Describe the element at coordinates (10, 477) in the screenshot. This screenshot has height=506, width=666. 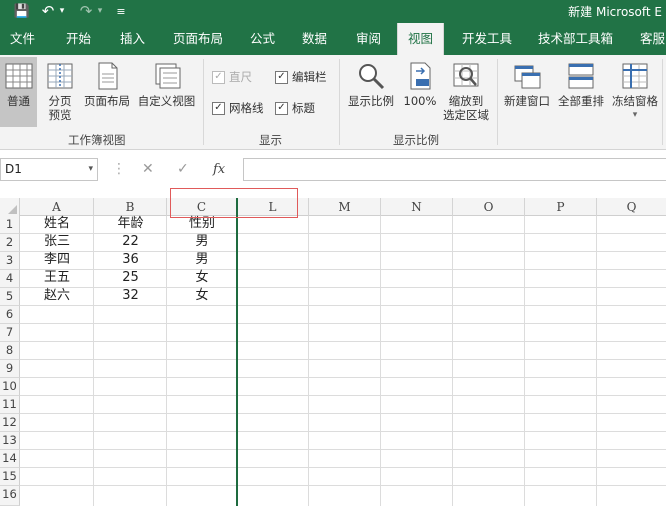
I see `row-header: 15` at that location.